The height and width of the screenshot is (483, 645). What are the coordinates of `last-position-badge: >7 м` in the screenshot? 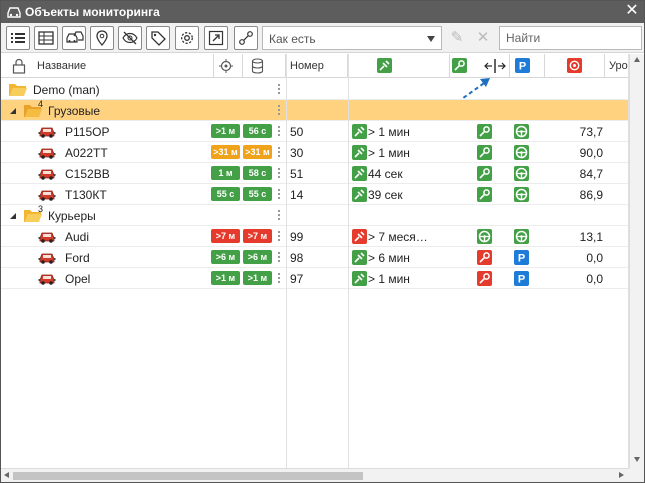 It's located at (257, 236).